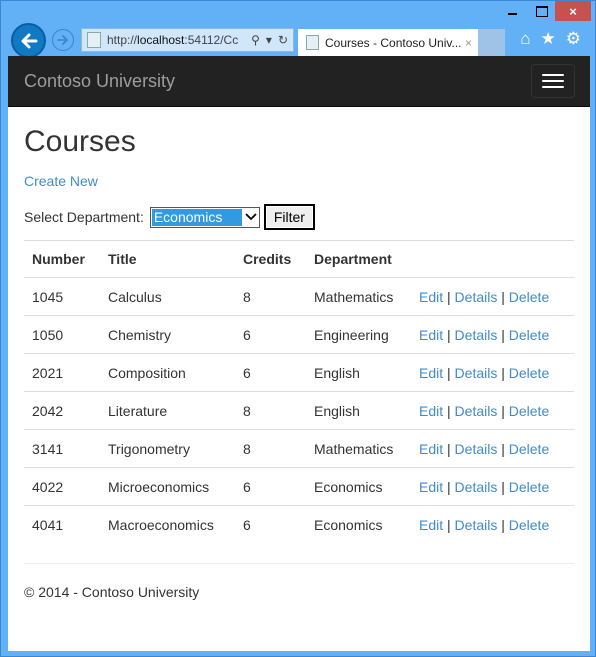 This screenshot has width=596, height=657. Describe the element at coordinates (62, 448) in the screenshot. I see `cell-number: 3141` at that location.